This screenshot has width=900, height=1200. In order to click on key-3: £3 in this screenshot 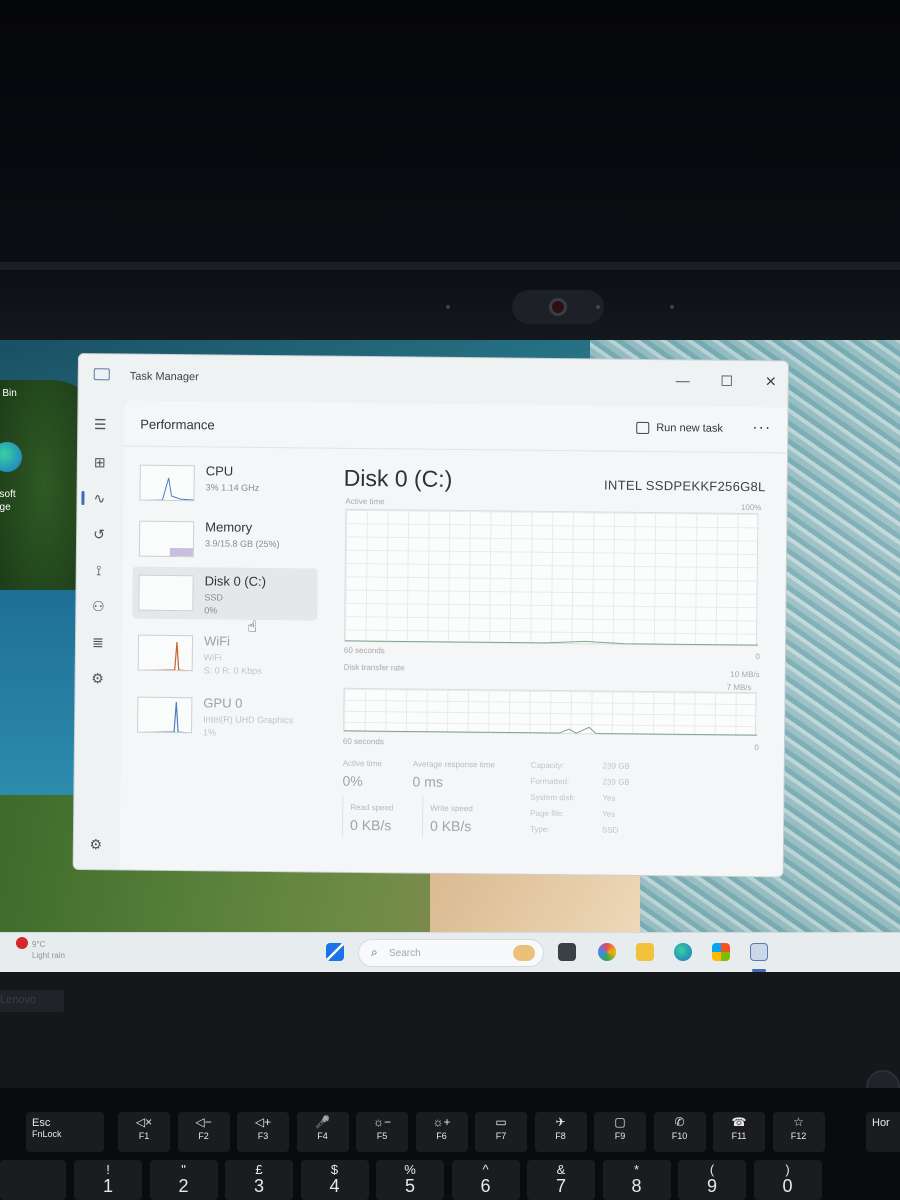, I will do `click(259, 1180)`.